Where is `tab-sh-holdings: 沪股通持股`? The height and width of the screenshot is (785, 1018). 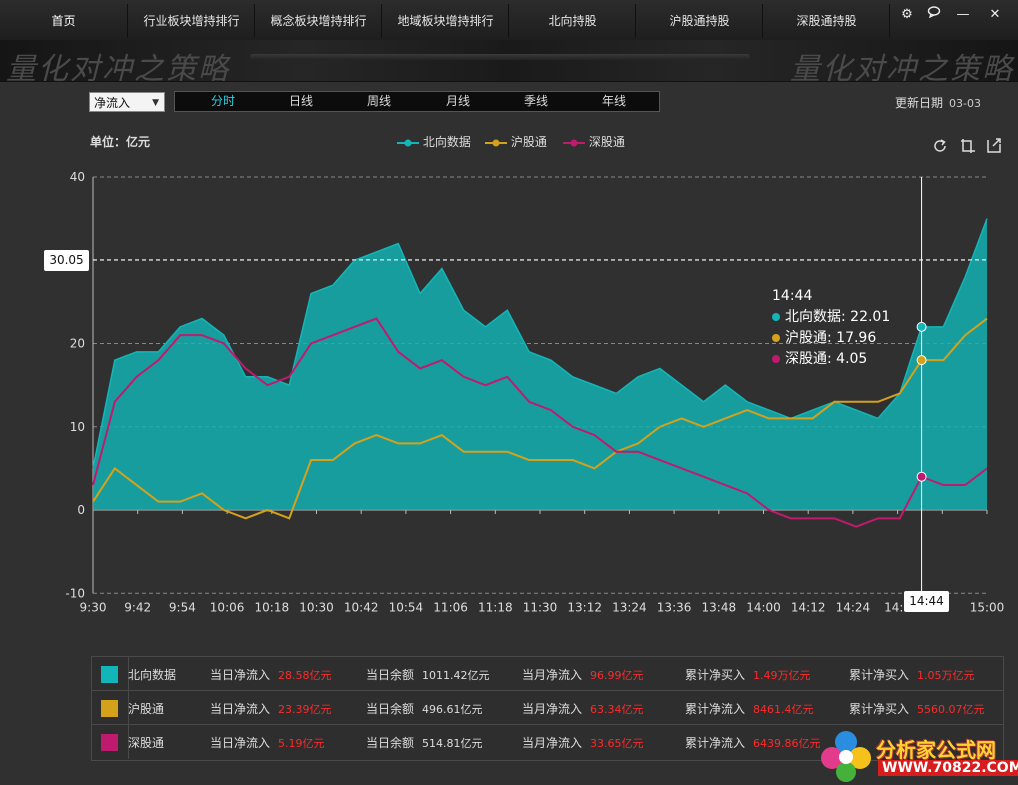
tab-sh-holdings: 沪股通持股 is located at coordinates (700, 21).